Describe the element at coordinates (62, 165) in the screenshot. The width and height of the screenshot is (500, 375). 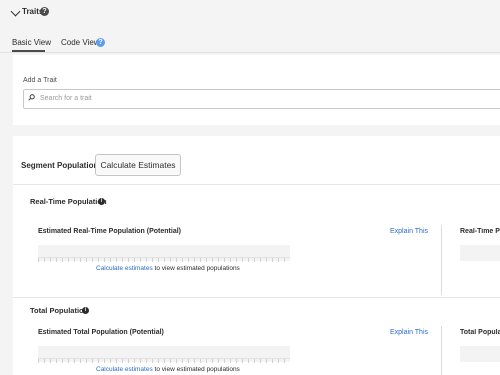
I see `segment-populations-label: Segment Populations` at that location.